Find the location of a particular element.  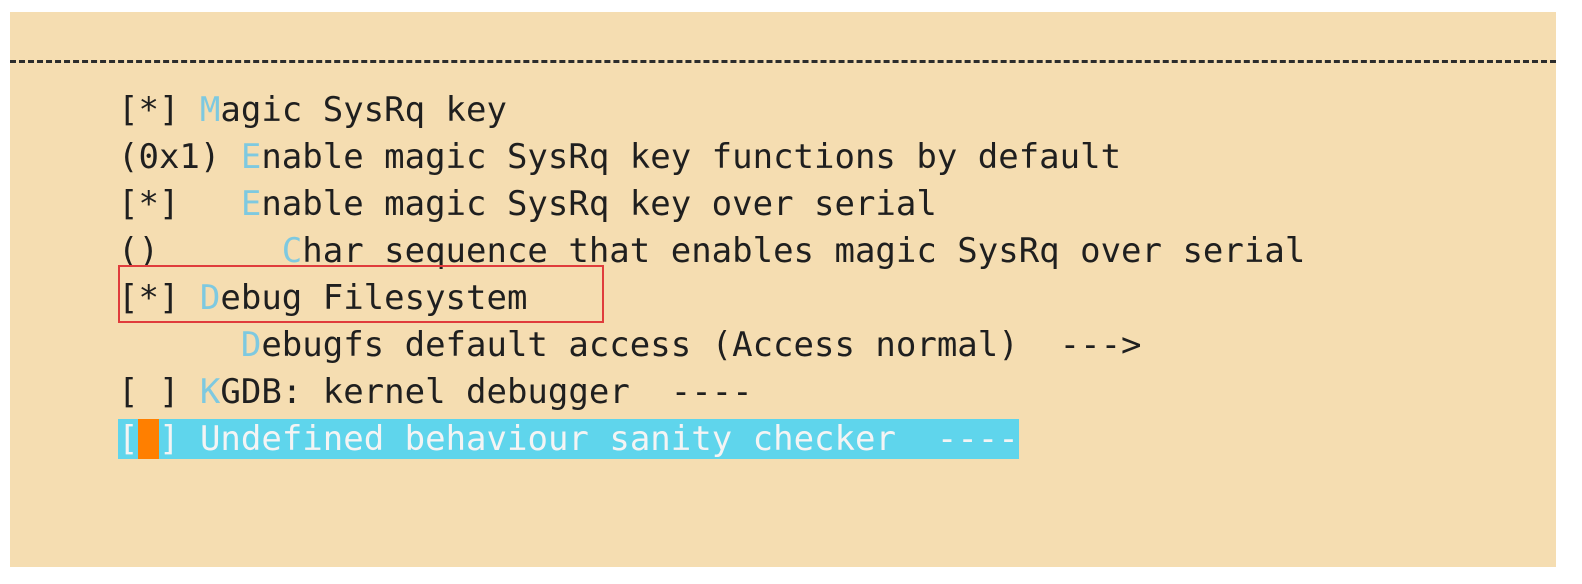

value-field: (0x1) is located at coordinates (169, 157).